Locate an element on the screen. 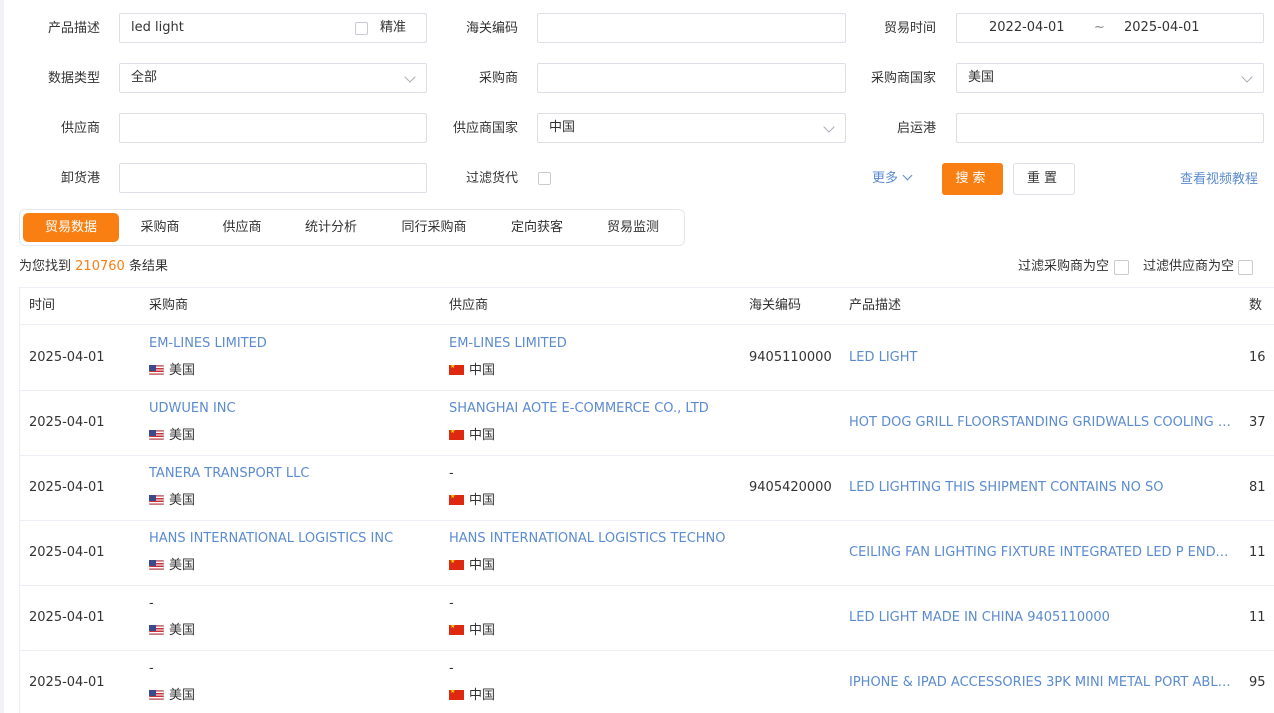  supplier-link: SHANGHAI AOTE E-COMMERCE CO., LTD is located at coordinates (579, 409).